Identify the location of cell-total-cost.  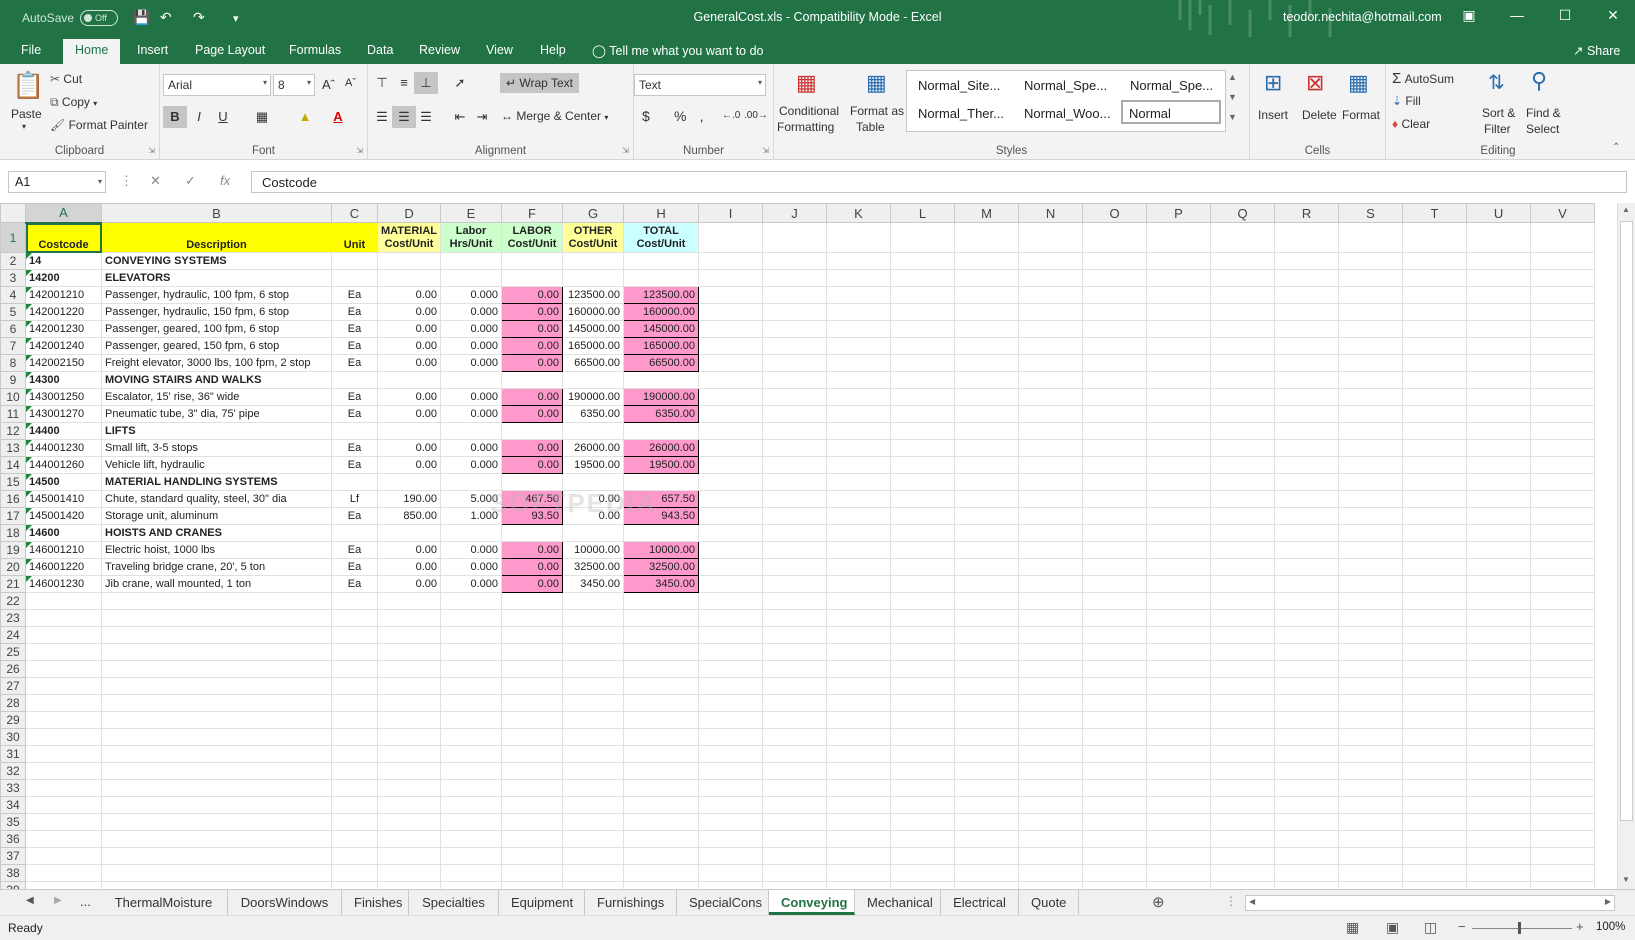
(661, 261).